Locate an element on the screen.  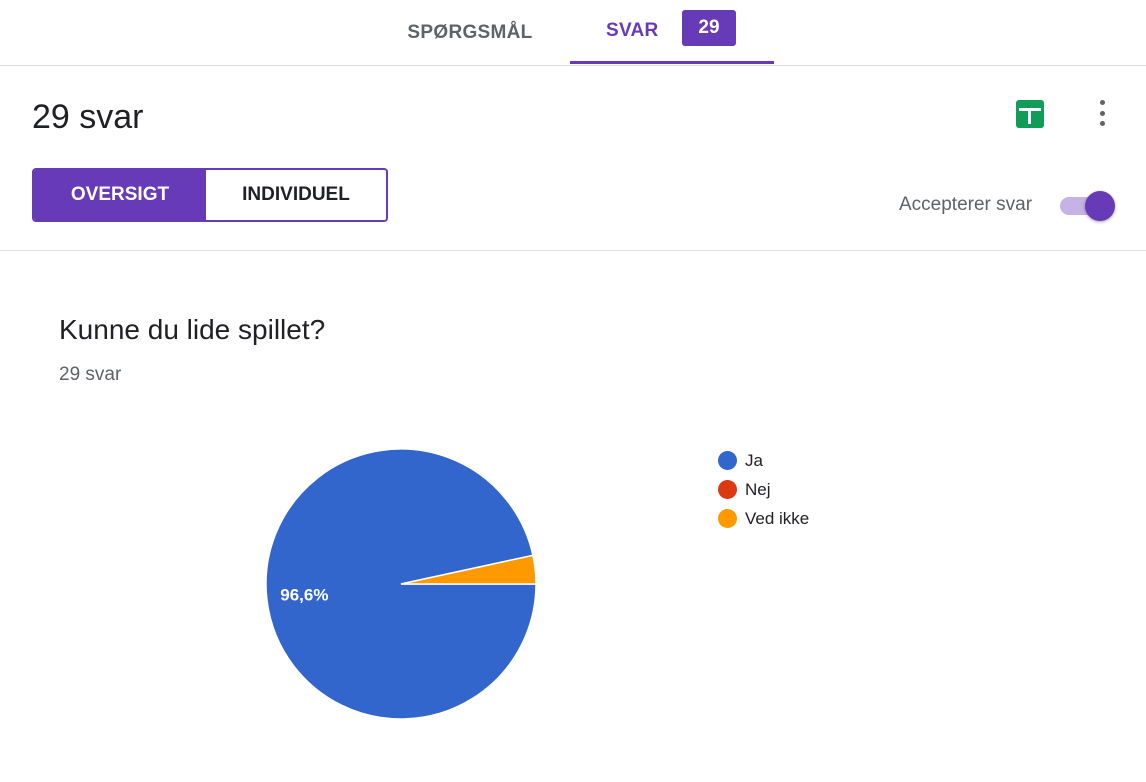
top-tab-bar: SPØRGSMÅL SVAR 29 is located at coordinates (573, 33).